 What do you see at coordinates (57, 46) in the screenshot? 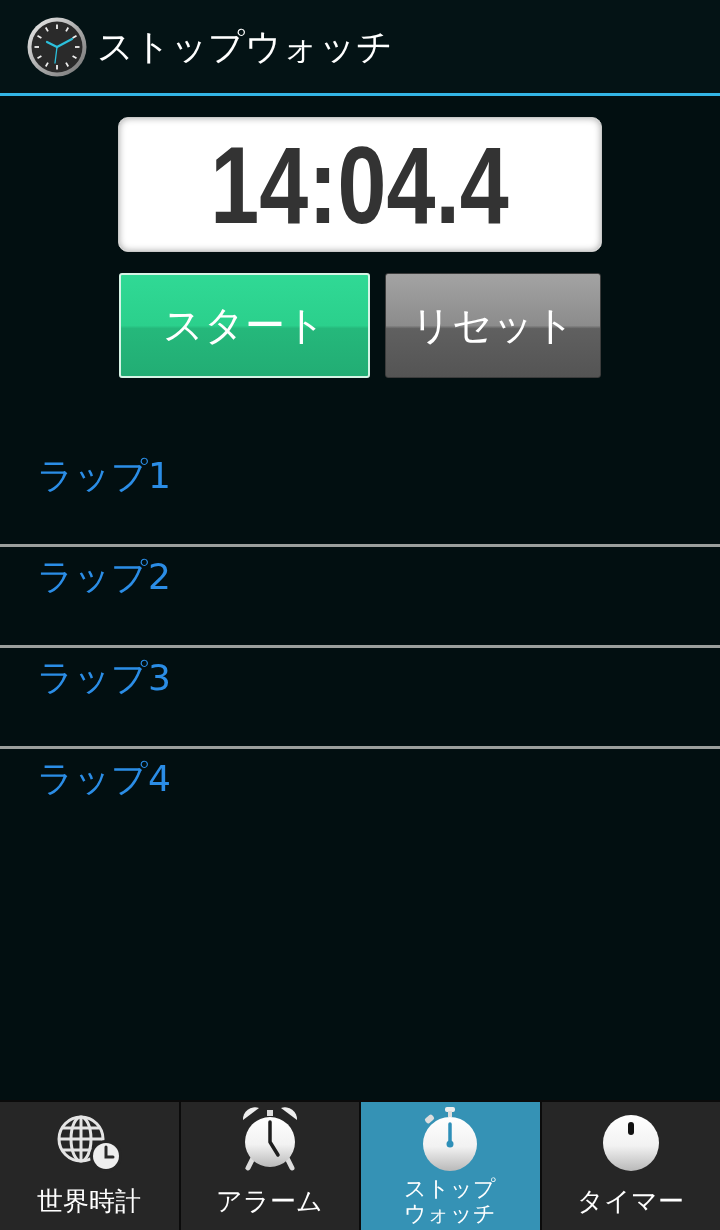
I see `clock-icon` at bounding box center [57, 46].